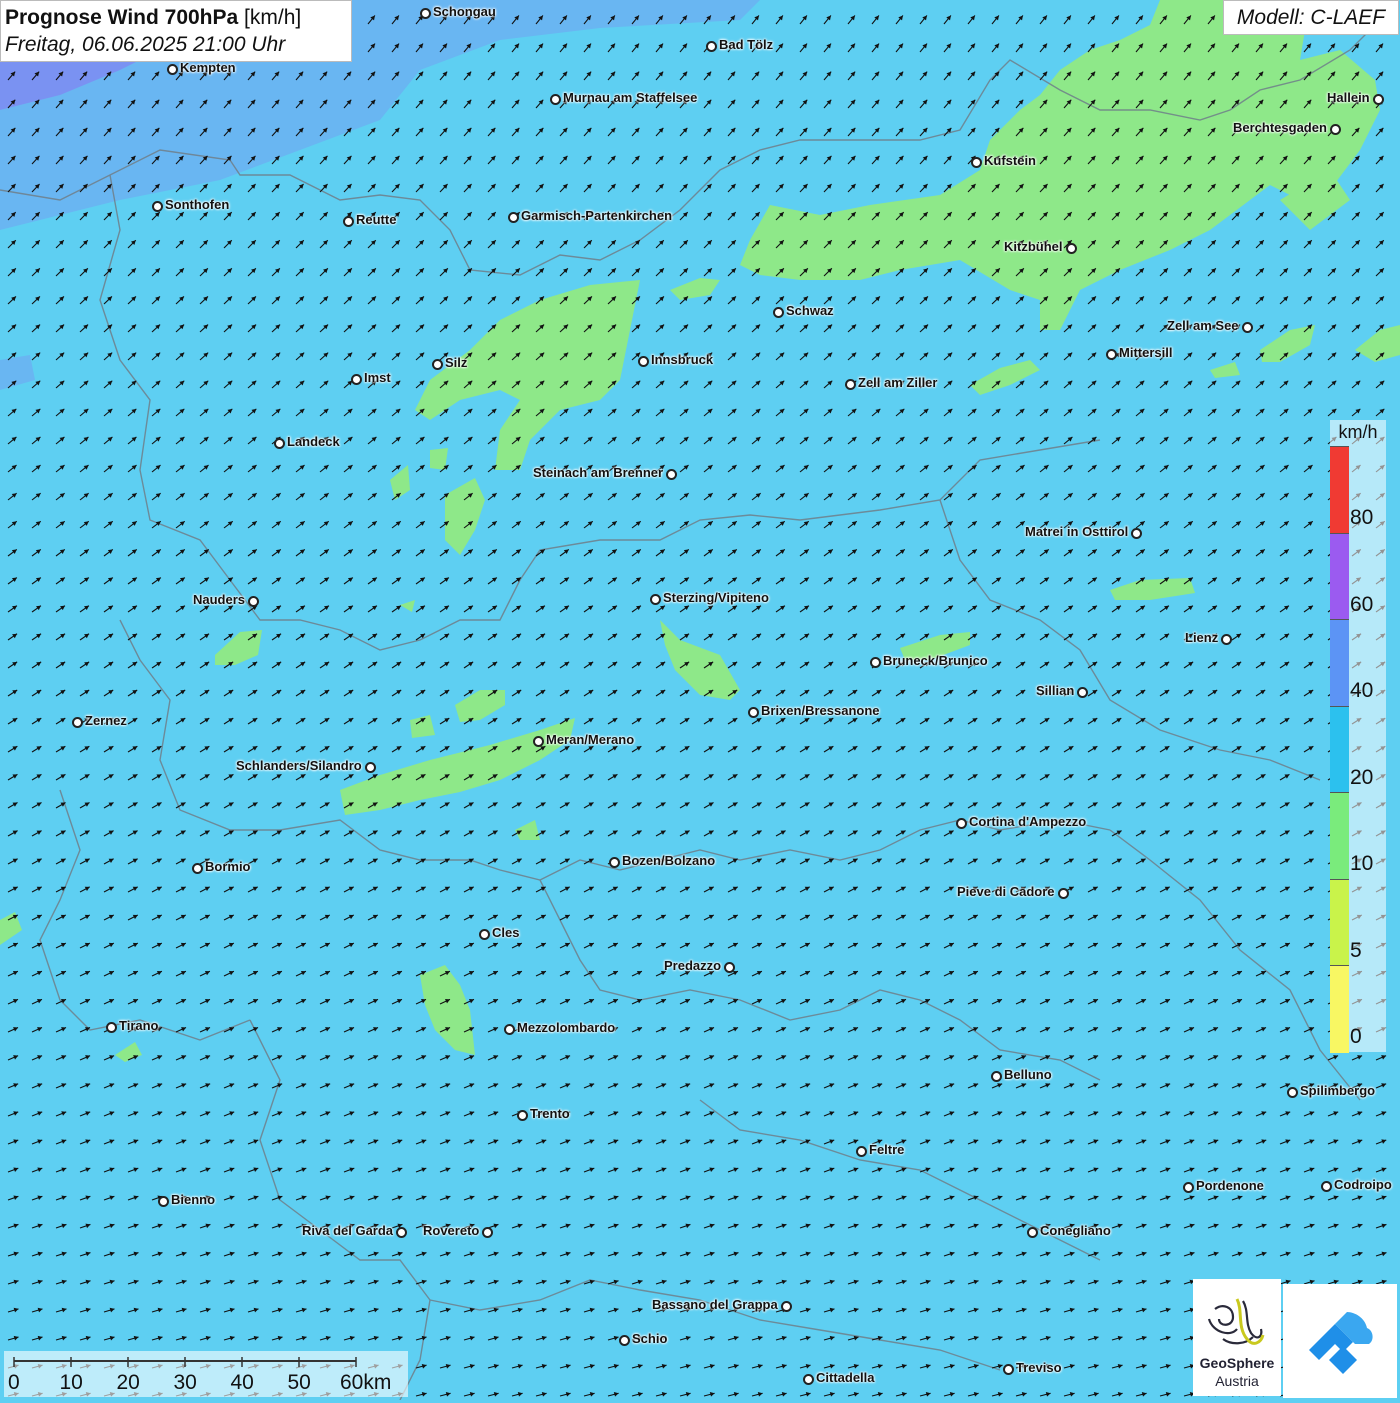  What do you see at coordinates (219, 599) in the screenshot?
I see `city-label: Nauders` at bounding box center [219, 599].